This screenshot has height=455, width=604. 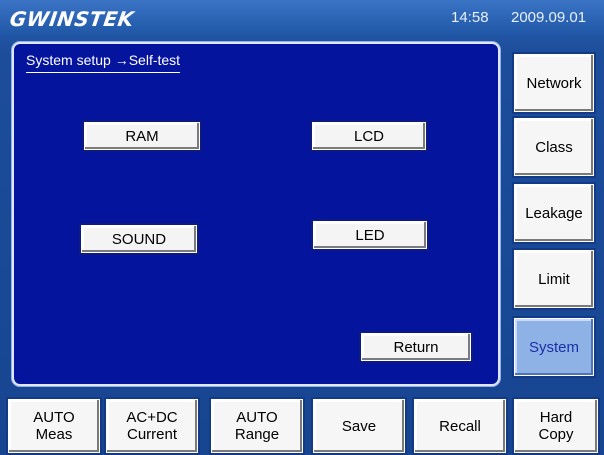 I want to click on leakage-menu-button: Leakage, so click(x=554, y=213).